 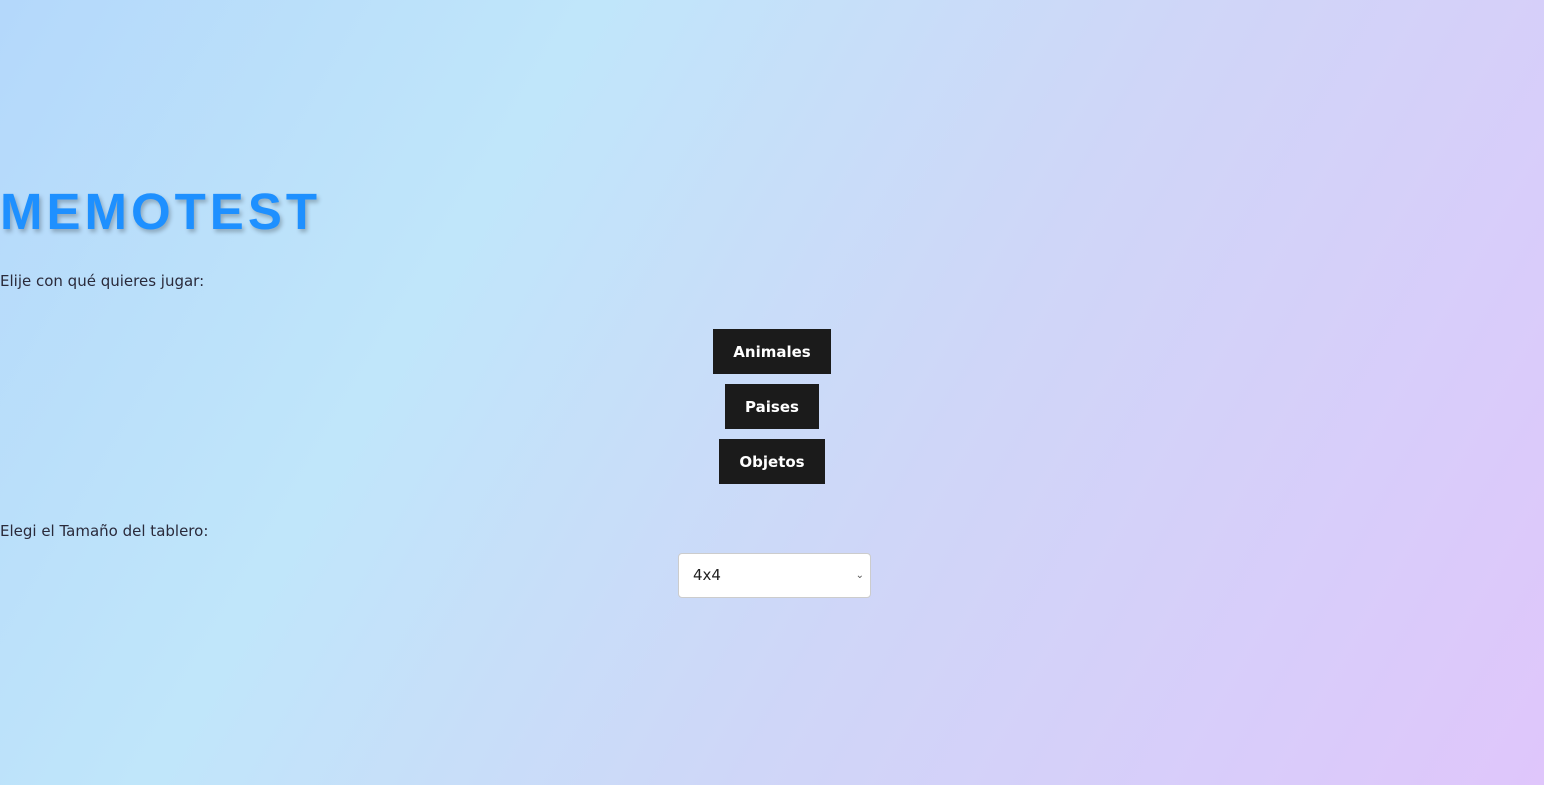 I want to click on chevron-down-icon: ⌄, so click(x=859, y=575).